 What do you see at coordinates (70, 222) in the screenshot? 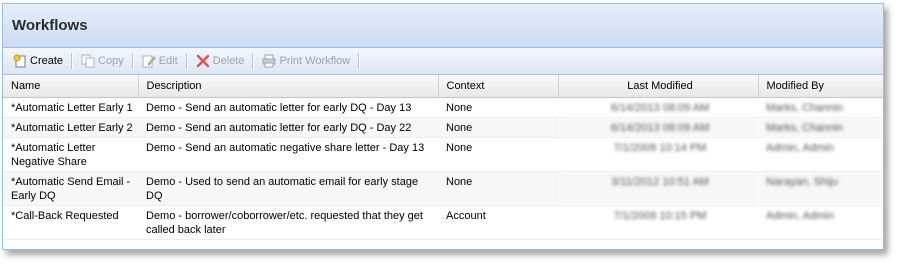
I see `cell-name: *Call-Back Requested` at bounding box center [70, 222].